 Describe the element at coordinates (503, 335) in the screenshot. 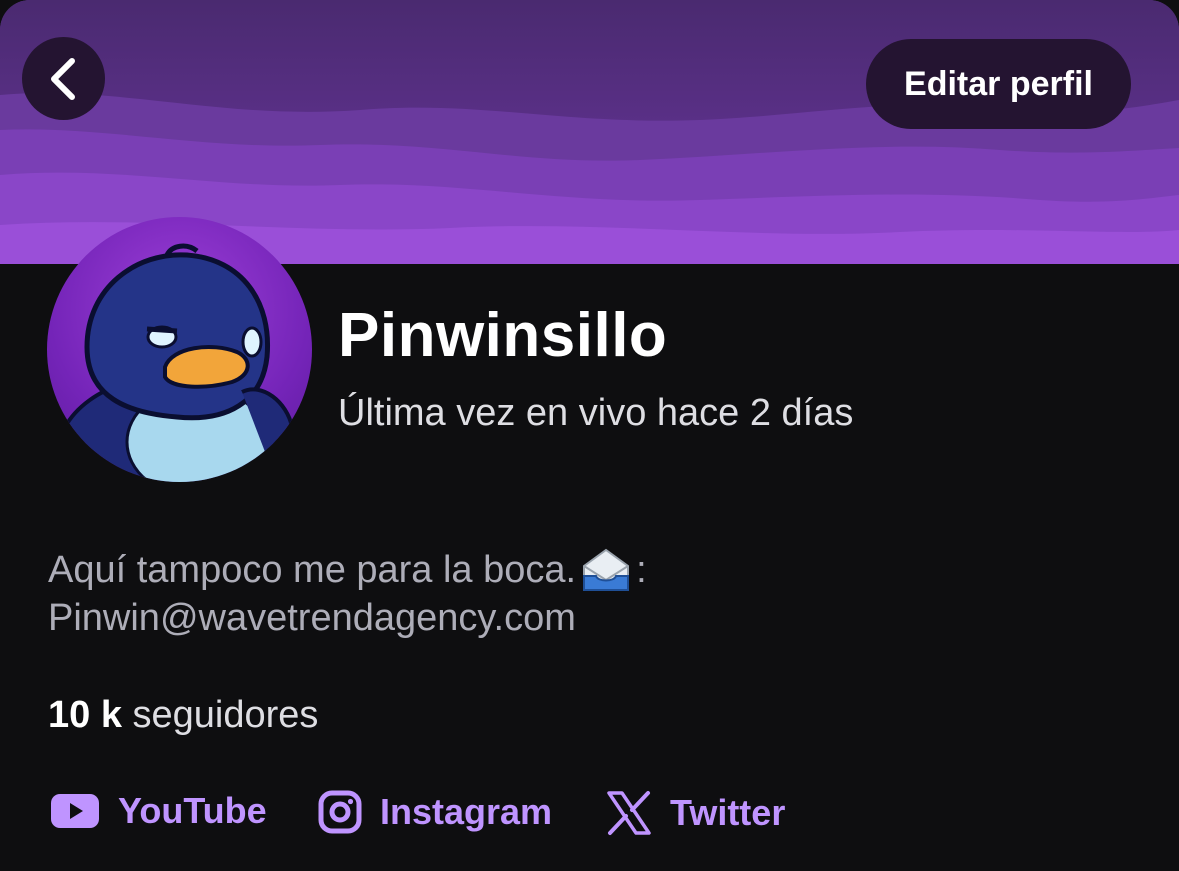

I see `channel-name: Pinwinsillo` at that location.